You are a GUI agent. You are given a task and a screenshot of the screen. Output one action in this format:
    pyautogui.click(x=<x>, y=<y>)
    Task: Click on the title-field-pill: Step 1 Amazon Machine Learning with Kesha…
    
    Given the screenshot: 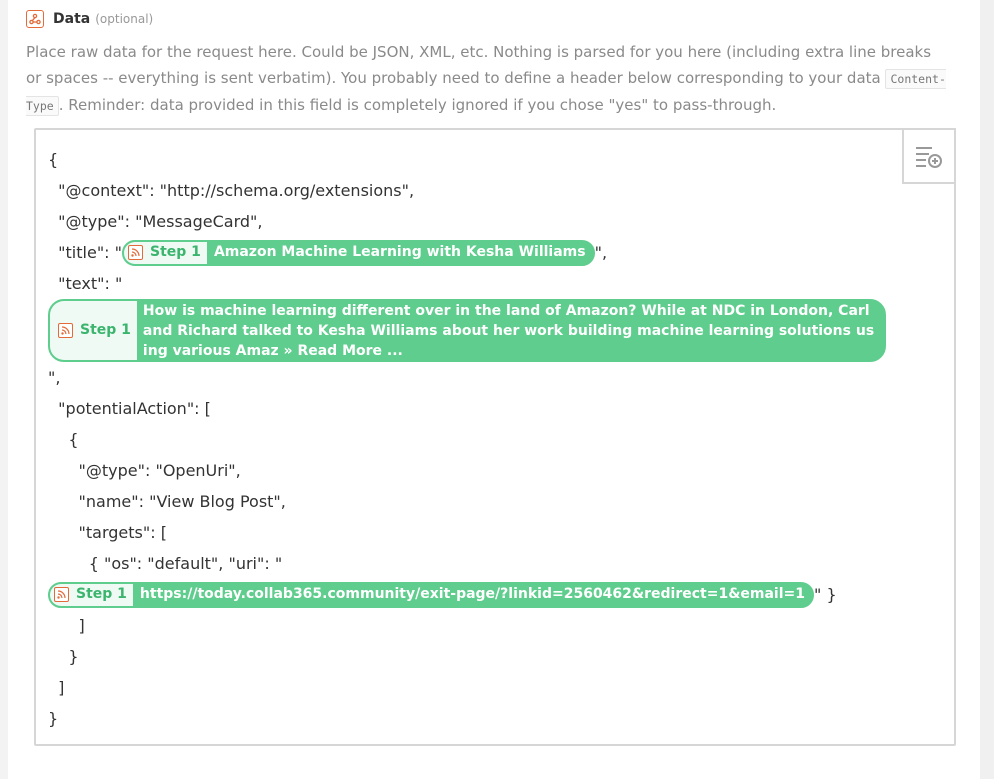 What is the action you would take?
    pyautogui.click(x=358, y=252)
    